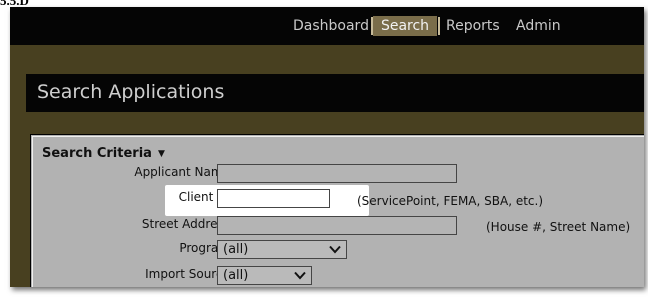  I want to click on street-address-input, so click(337, 225).